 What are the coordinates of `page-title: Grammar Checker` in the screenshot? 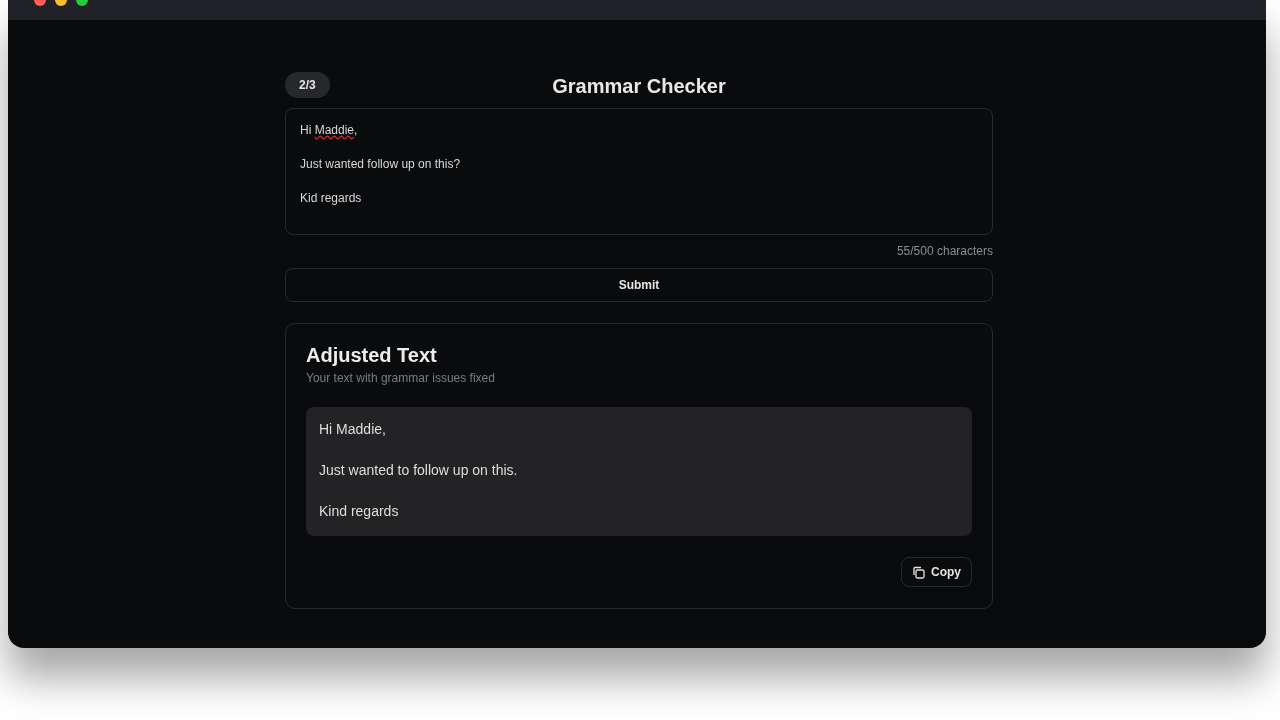 It's located at (639, 86).